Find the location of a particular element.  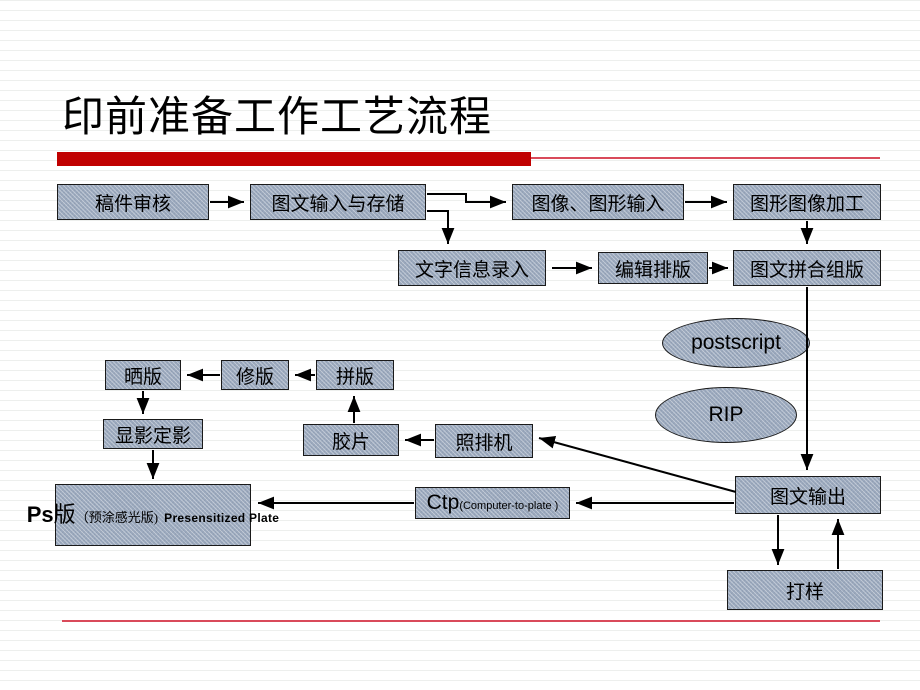

node-develop-fix: 显影定影 is located at coordinates (153, 434).